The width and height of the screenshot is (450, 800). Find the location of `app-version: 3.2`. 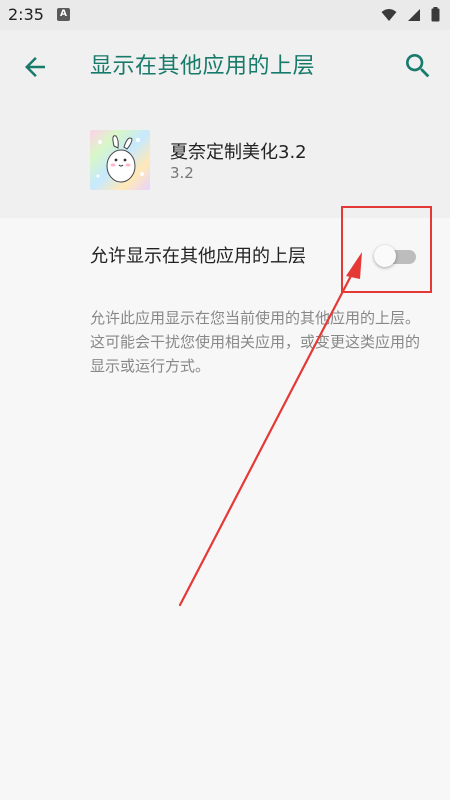

app-version: 3.2 is located at coordinates (182, 173).